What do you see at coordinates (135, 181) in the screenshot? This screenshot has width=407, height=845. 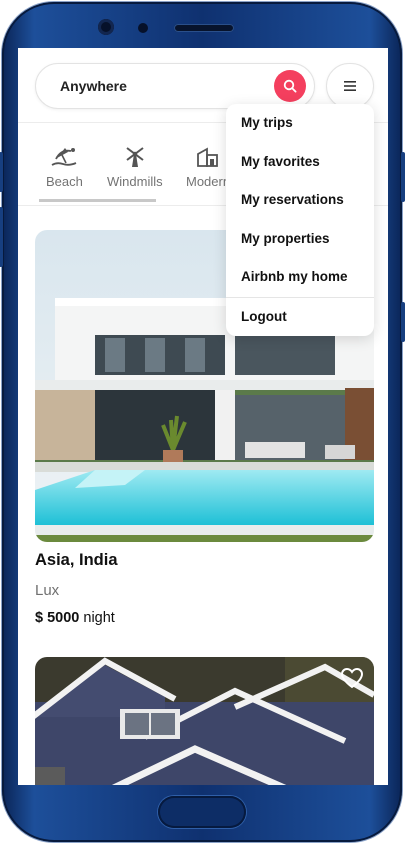 I see `category-label: Windmills` at bounding box center [135, 181].